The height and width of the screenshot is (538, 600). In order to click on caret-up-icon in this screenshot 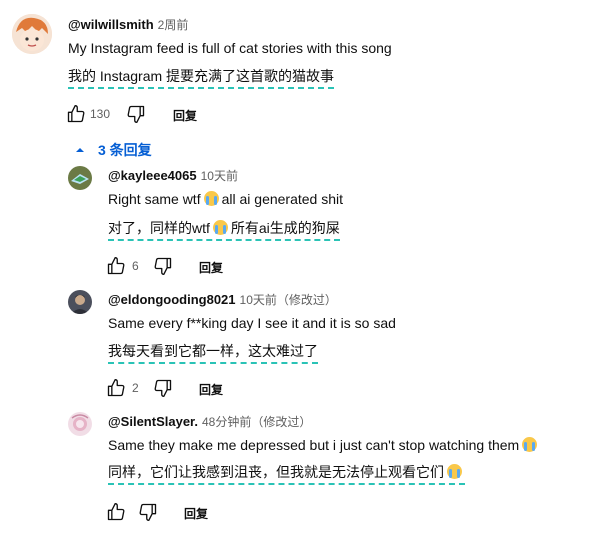, I will do `click(80, 150)`.